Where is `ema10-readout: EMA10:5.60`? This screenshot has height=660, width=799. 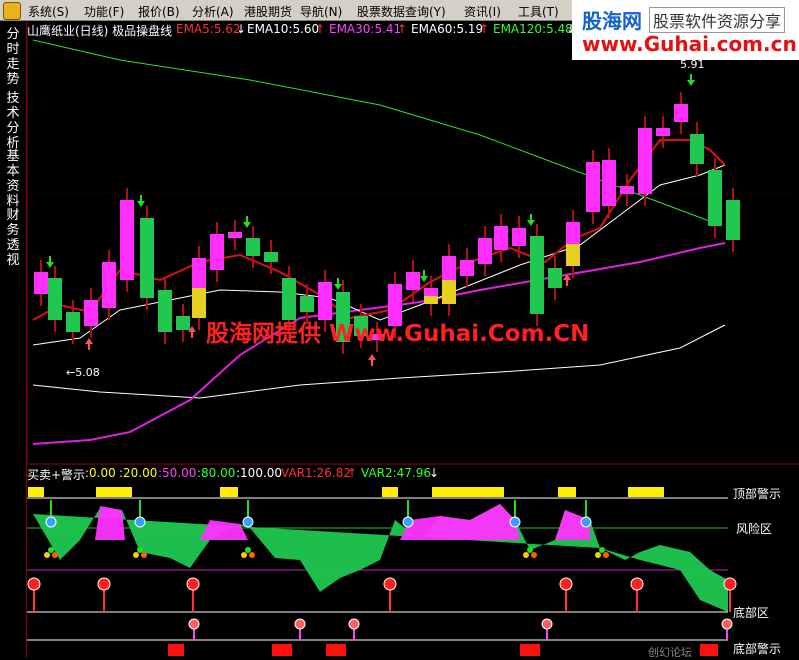
ema10-readout: EMA10:5.60 is located at coordinates (283, 29).